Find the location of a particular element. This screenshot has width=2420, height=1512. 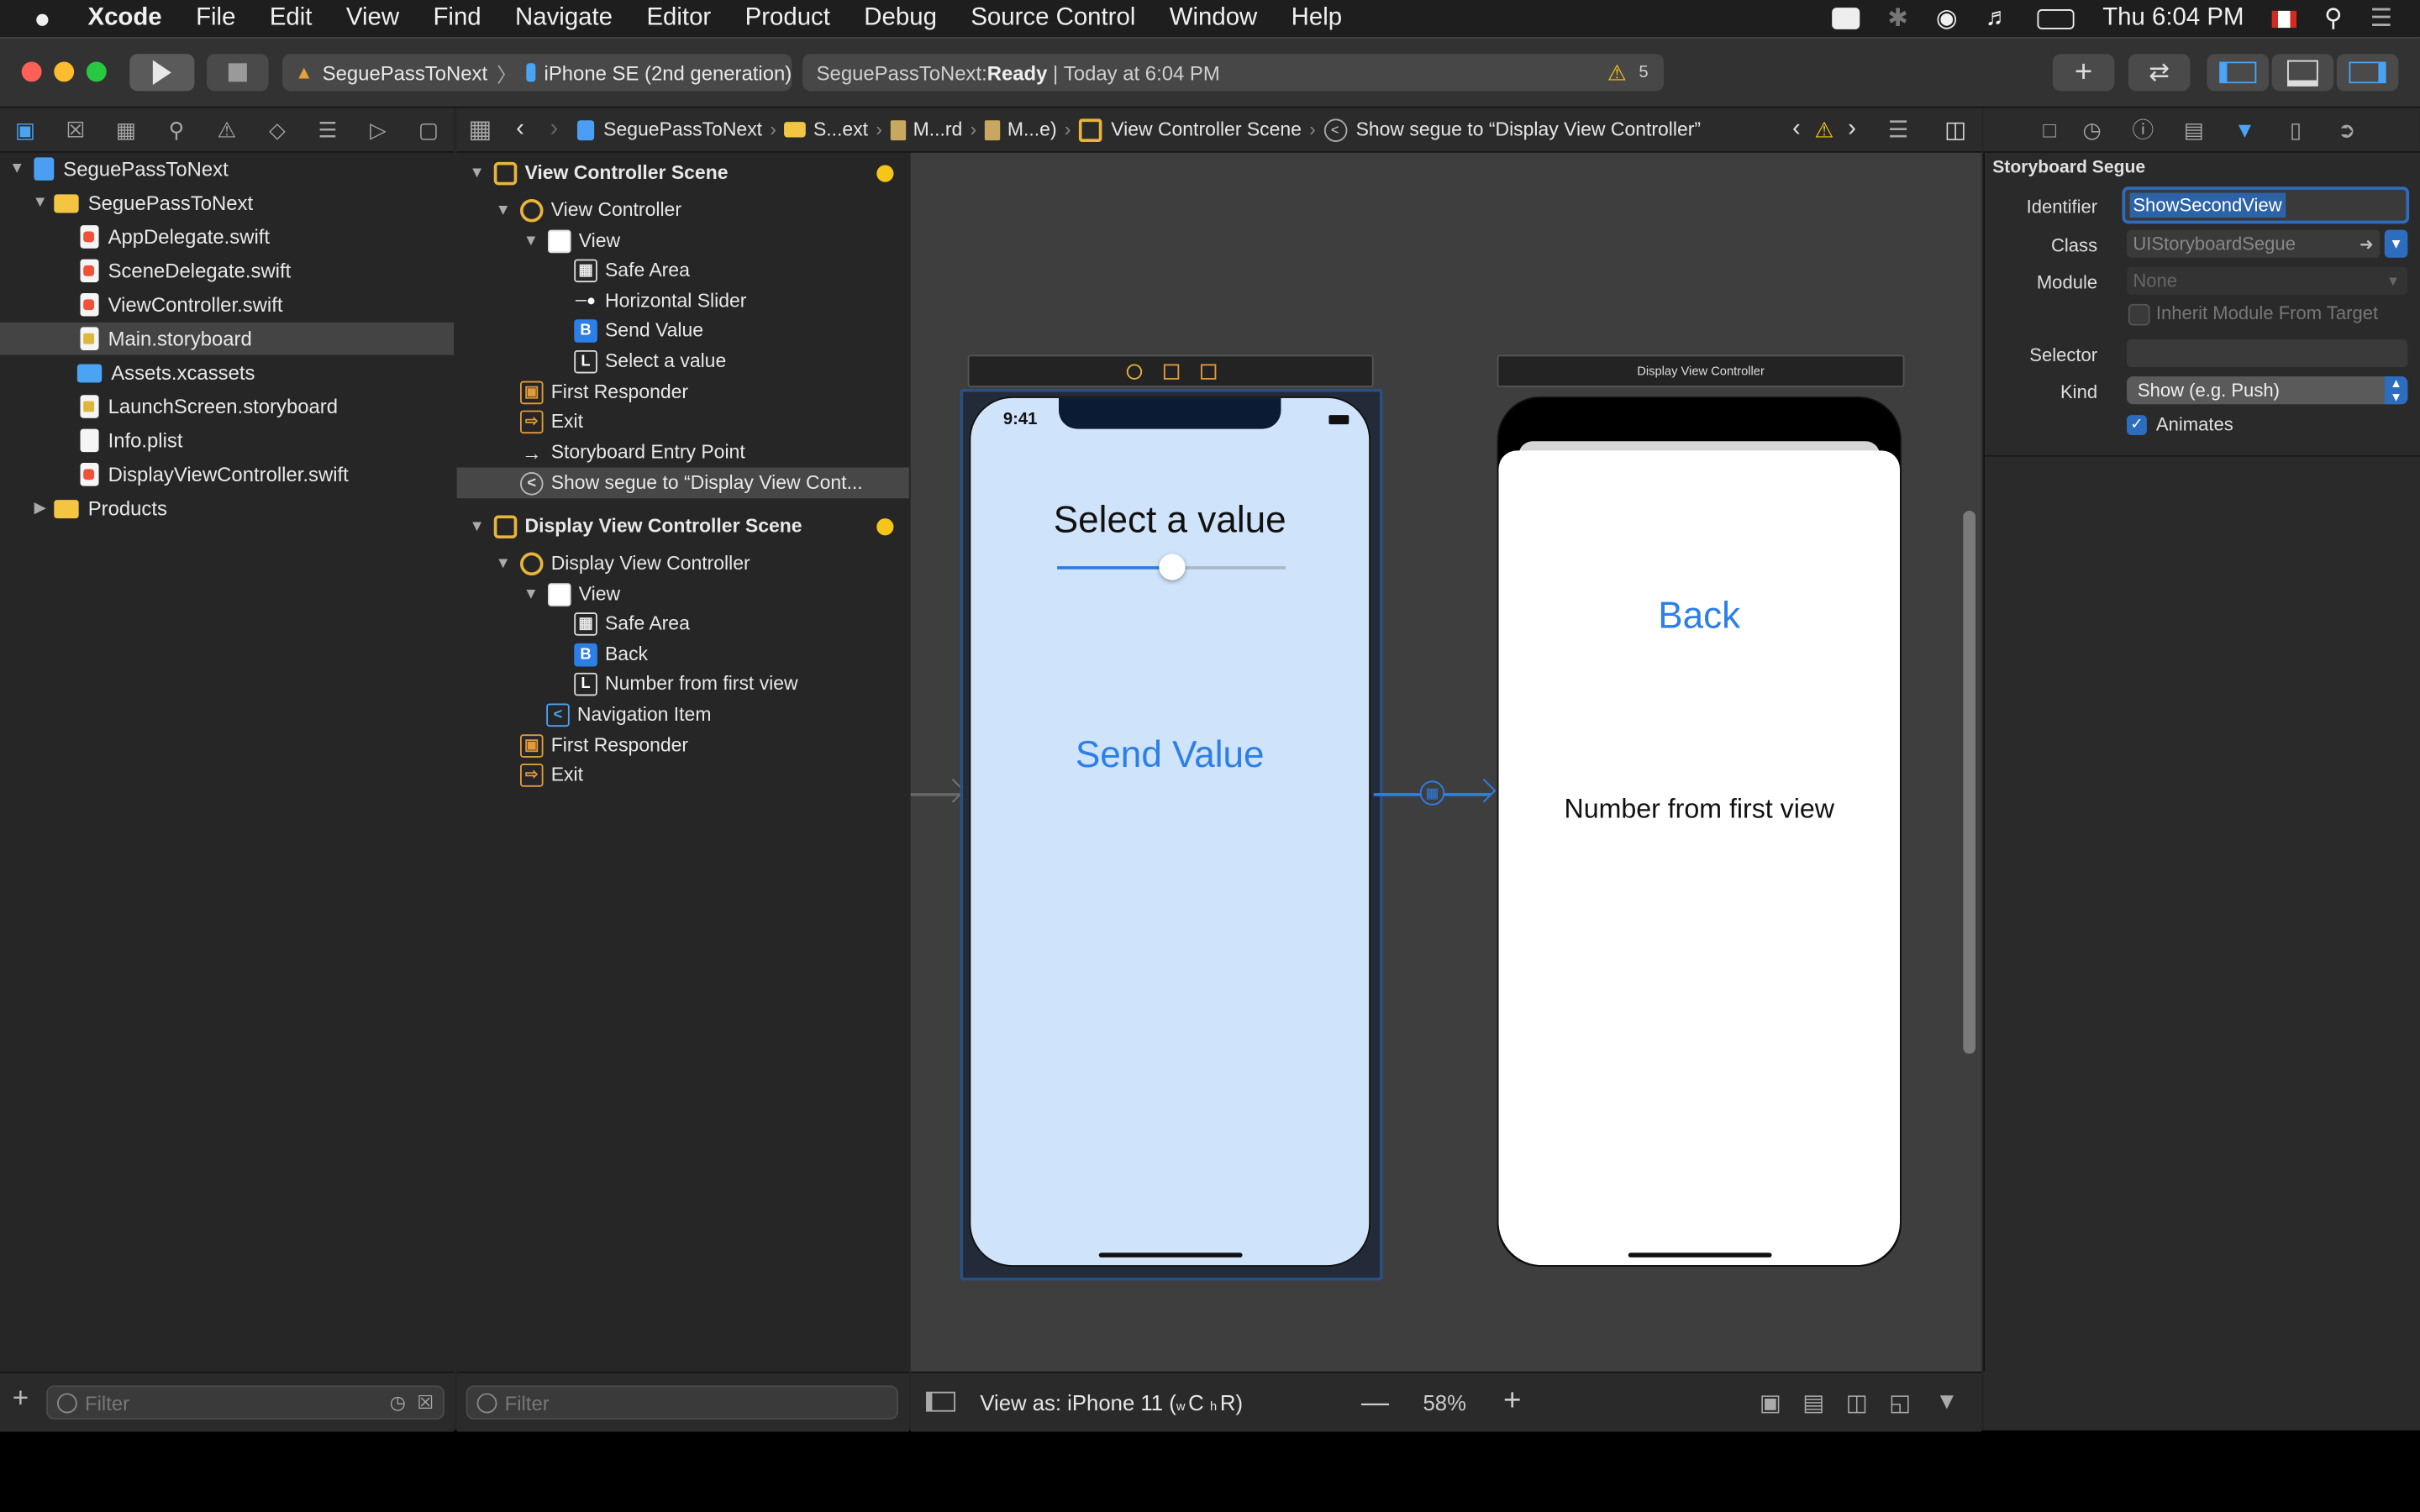

menu-file: File is located at coordinates (216, 19).